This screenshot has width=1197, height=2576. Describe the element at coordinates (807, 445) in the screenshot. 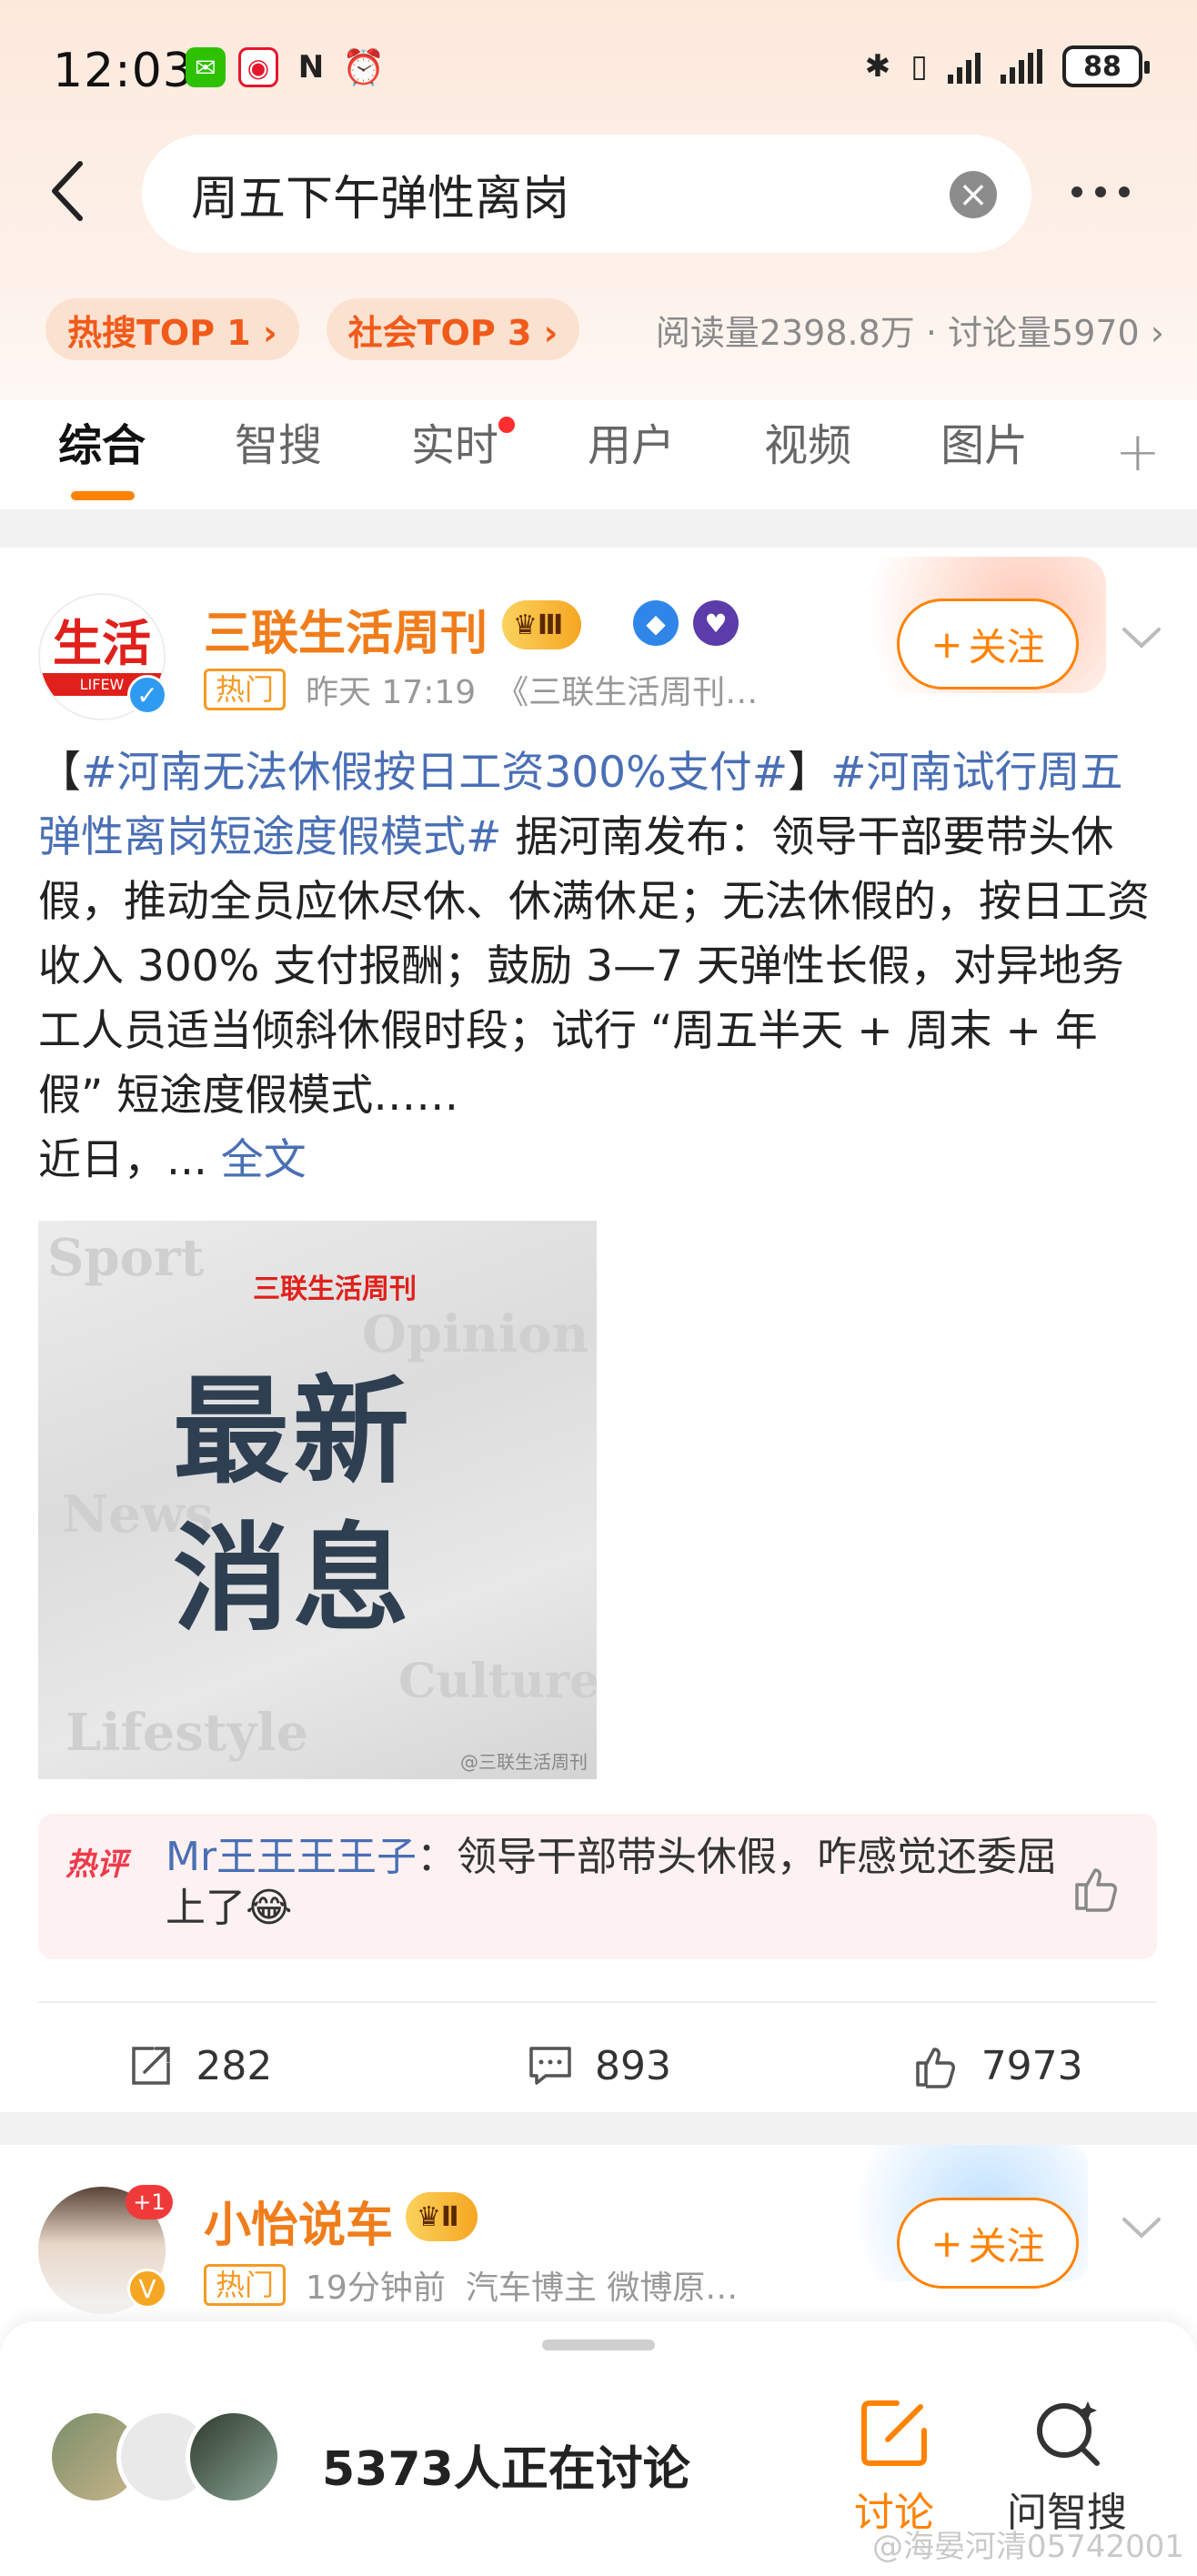

I see `tab-video: 视频` at that location.